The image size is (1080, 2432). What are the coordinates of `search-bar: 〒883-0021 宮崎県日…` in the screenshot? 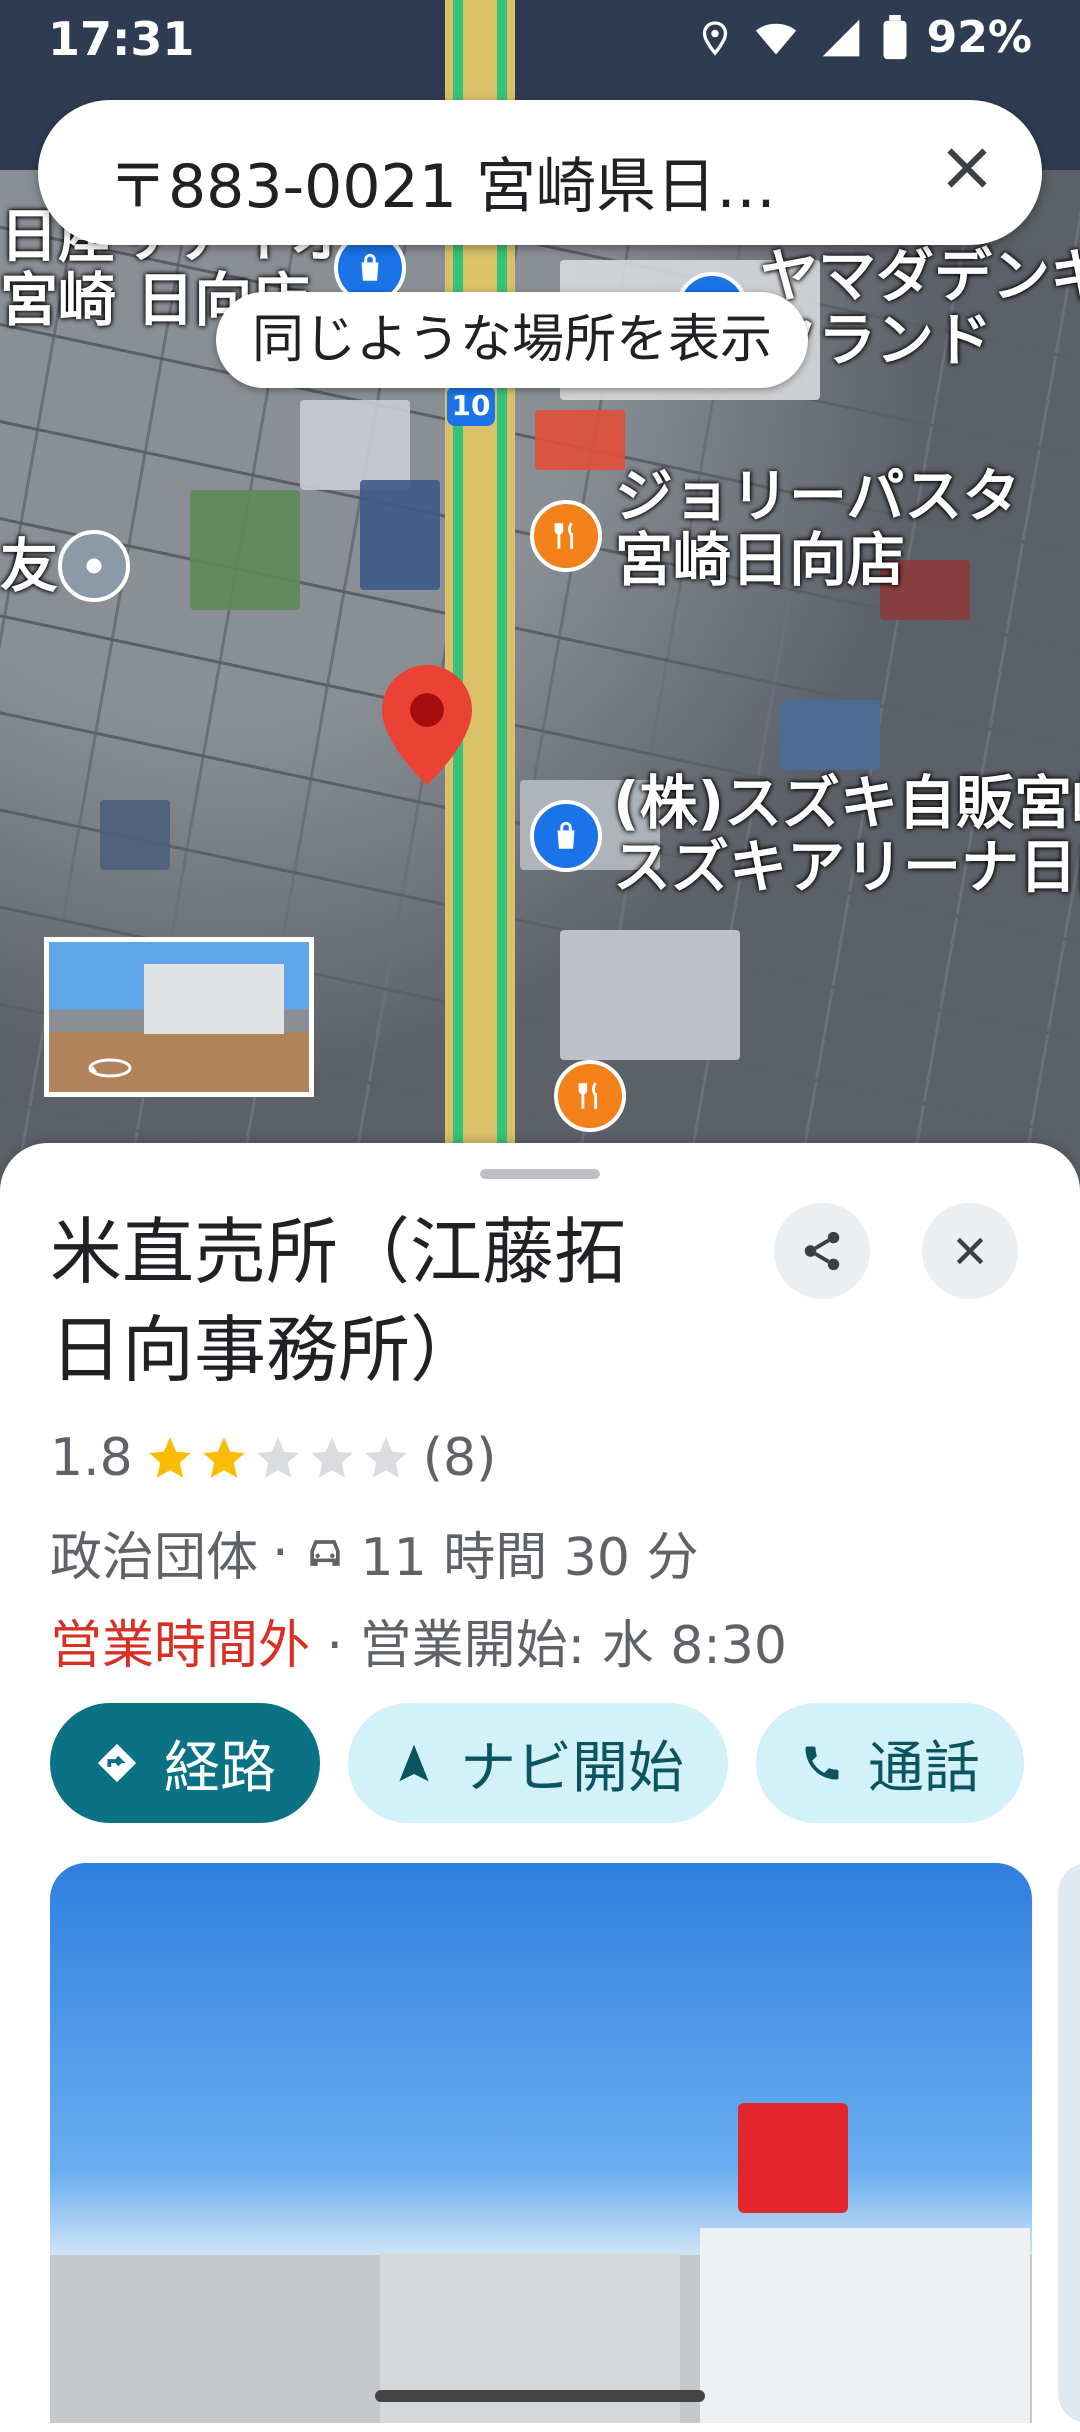 It's located at (540, 172).